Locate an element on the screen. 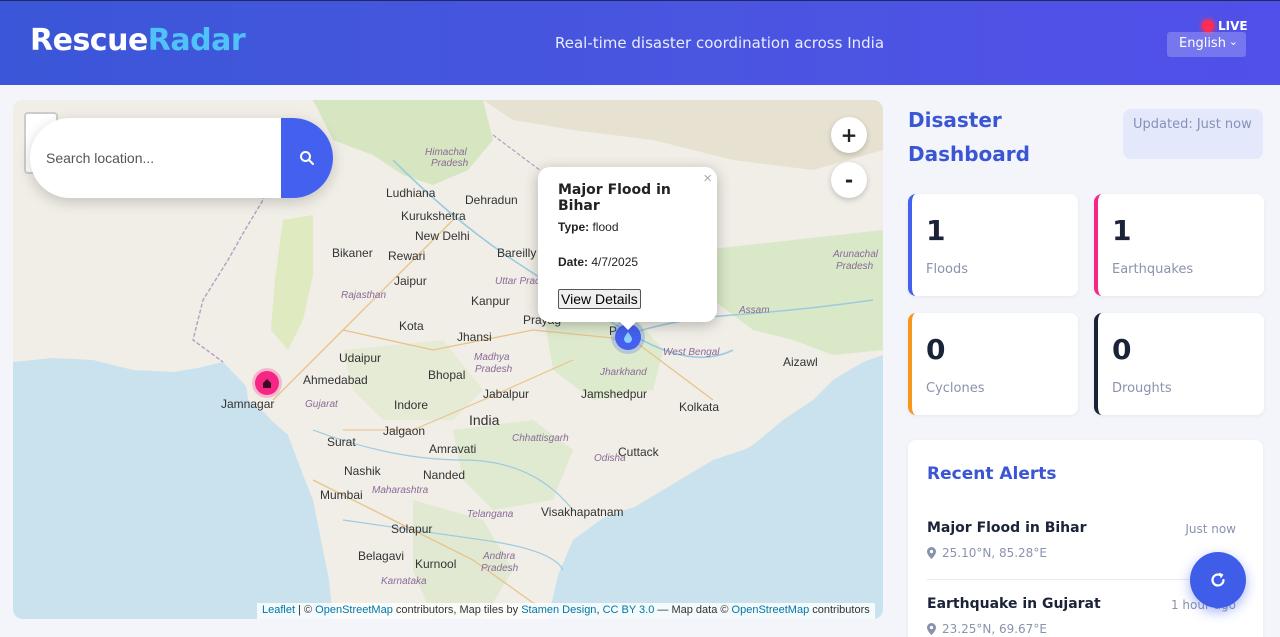 The image size is (1280, 637). stat-card-earthquakes: 1 Earthquakes is located at coordinates (1179, 245).